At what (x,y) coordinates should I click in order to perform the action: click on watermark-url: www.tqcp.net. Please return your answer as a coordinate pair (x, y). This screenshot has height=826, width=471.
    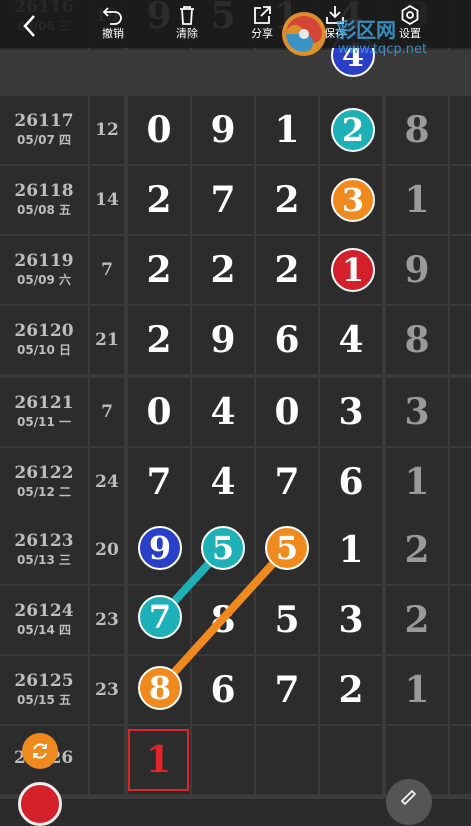
    Looking at the image, I should click on (383, 49).